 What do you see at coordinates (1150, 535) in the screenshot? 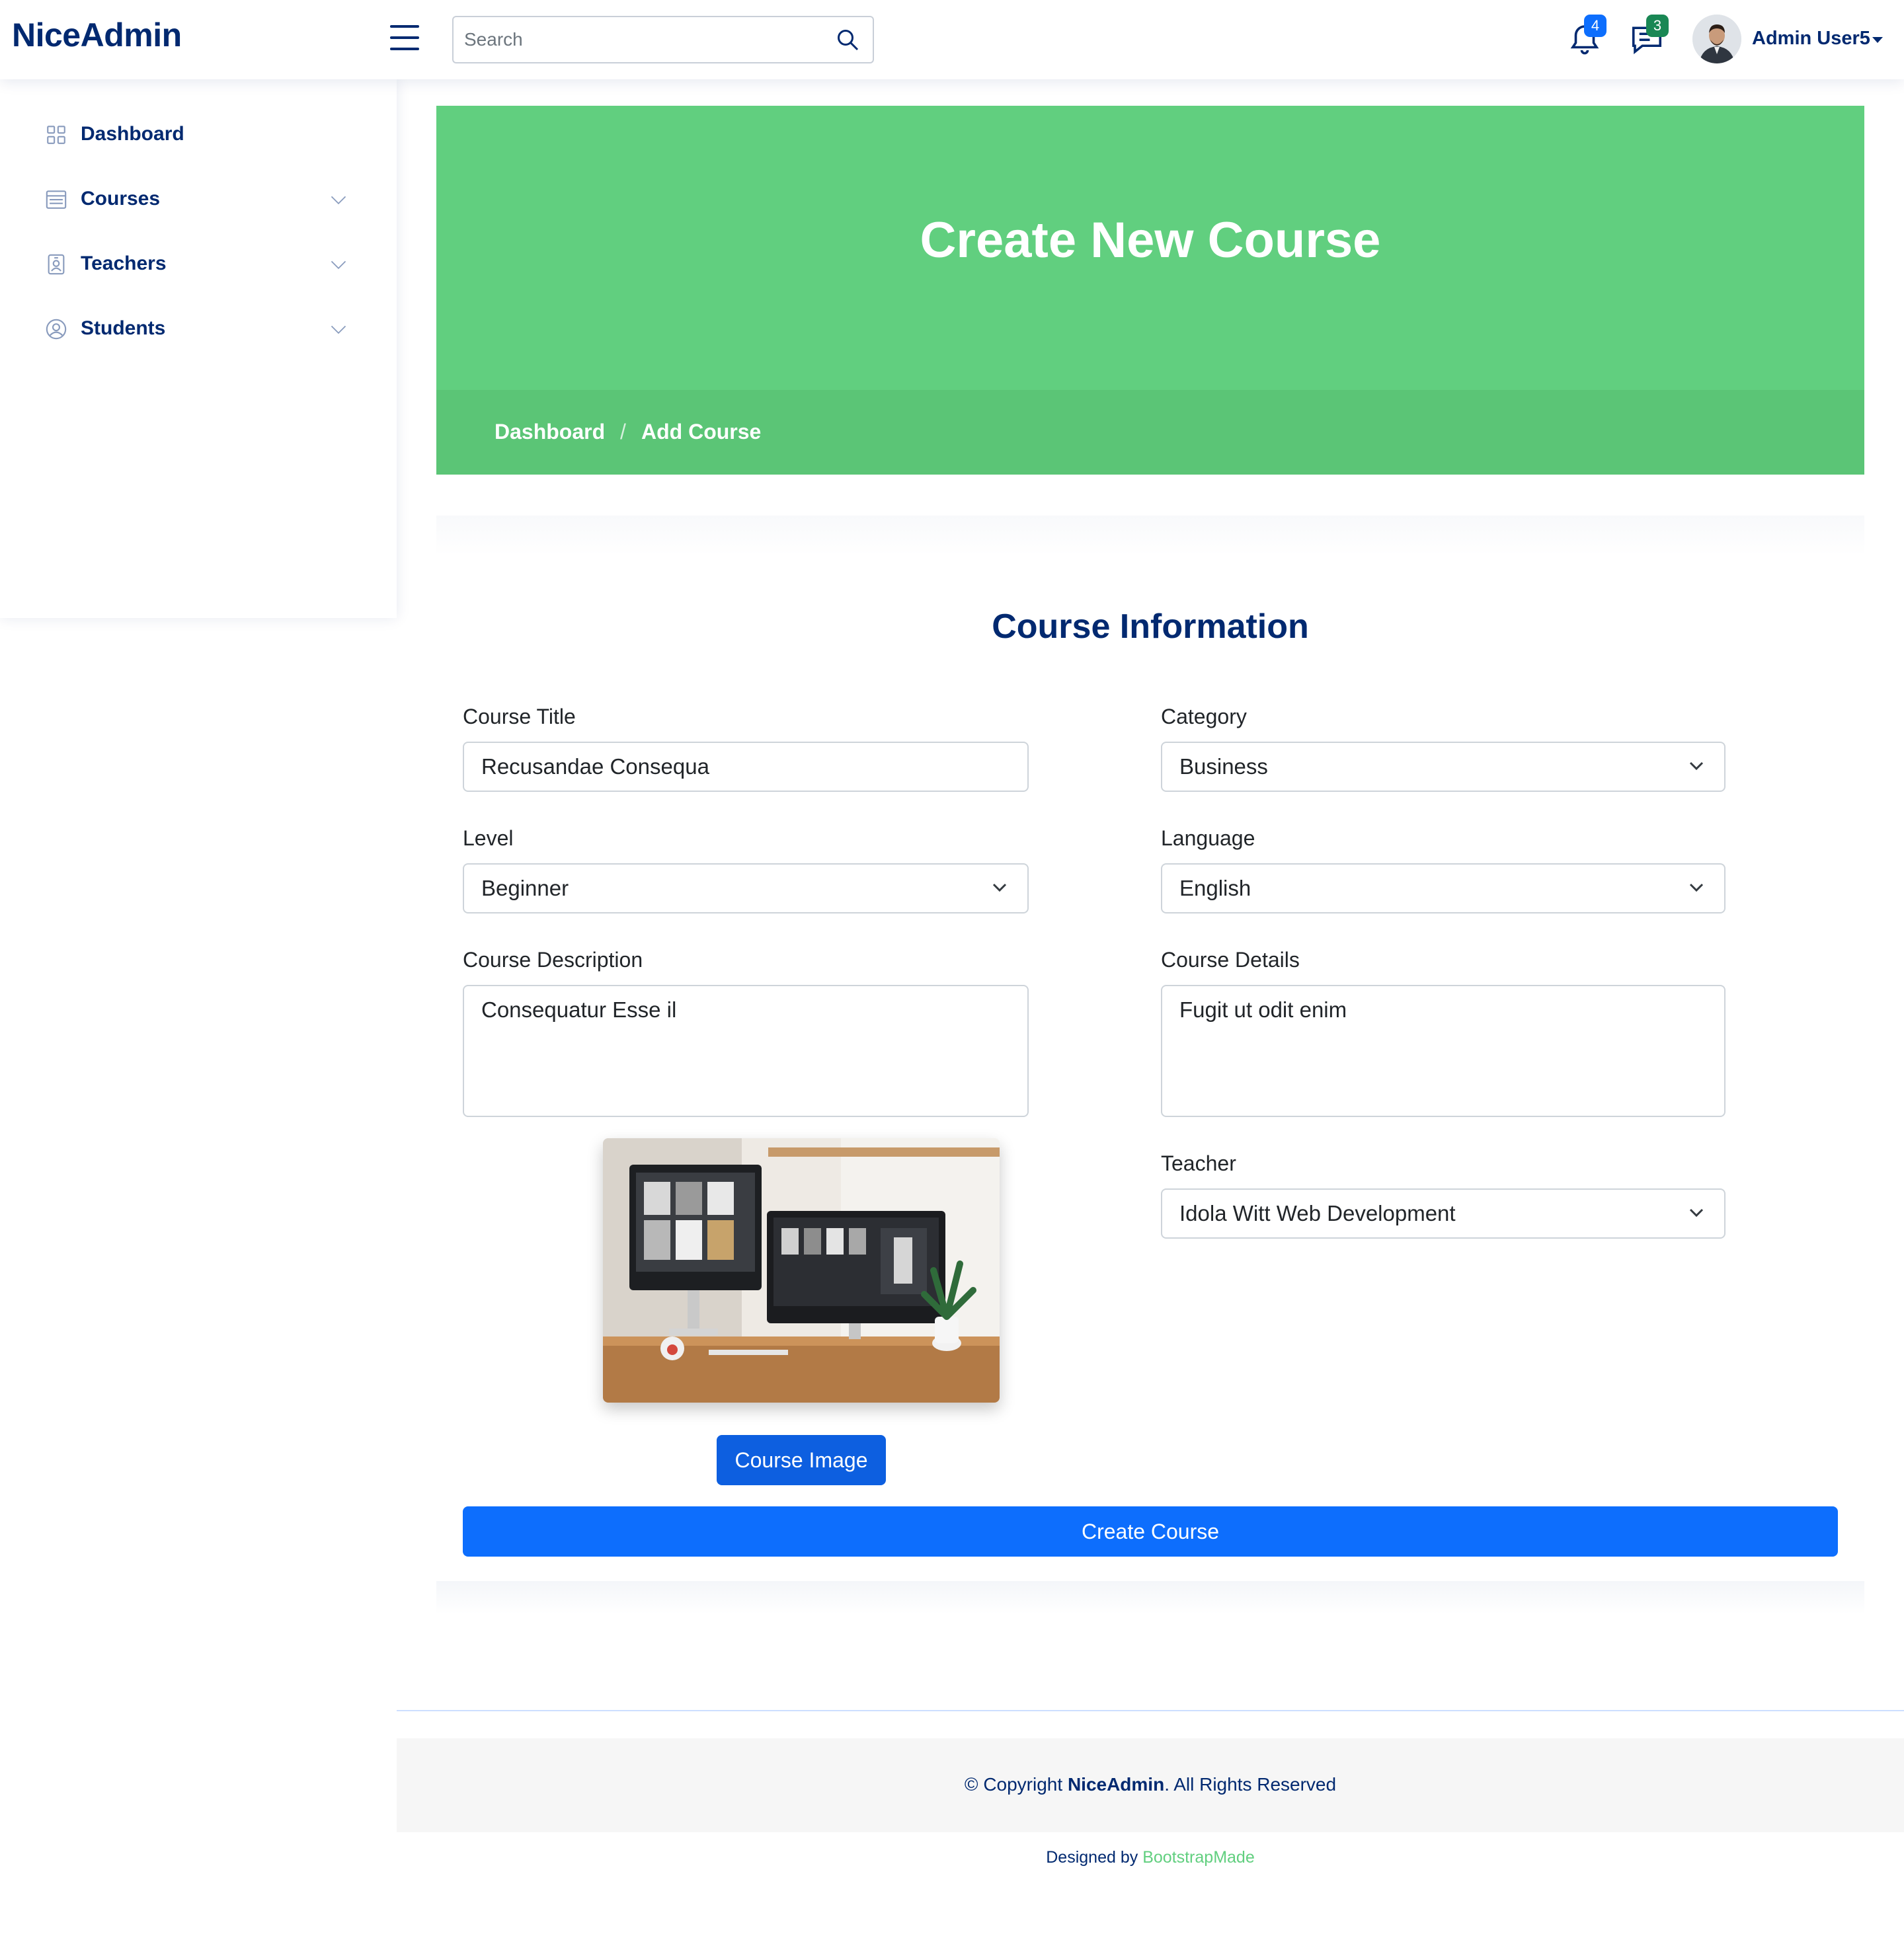
I see `card-top-edge` at bounding box center [1150, 535].